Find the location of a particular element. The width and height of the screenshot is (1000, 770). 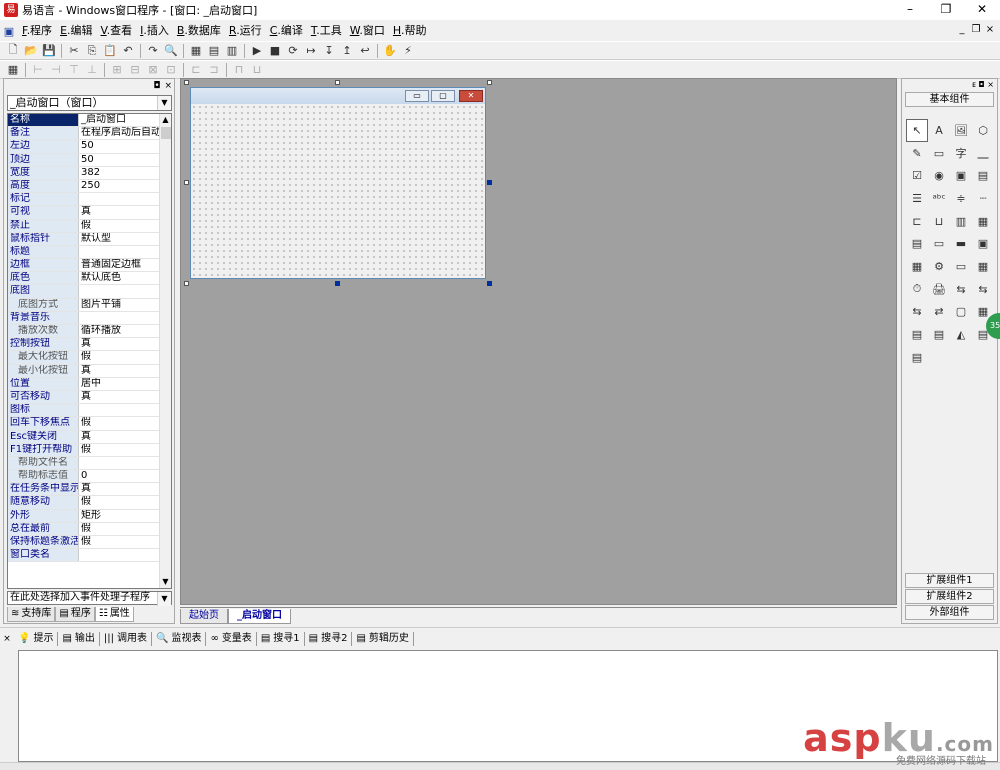

component-icon: ⇆ is located at coordinates (983, 289).